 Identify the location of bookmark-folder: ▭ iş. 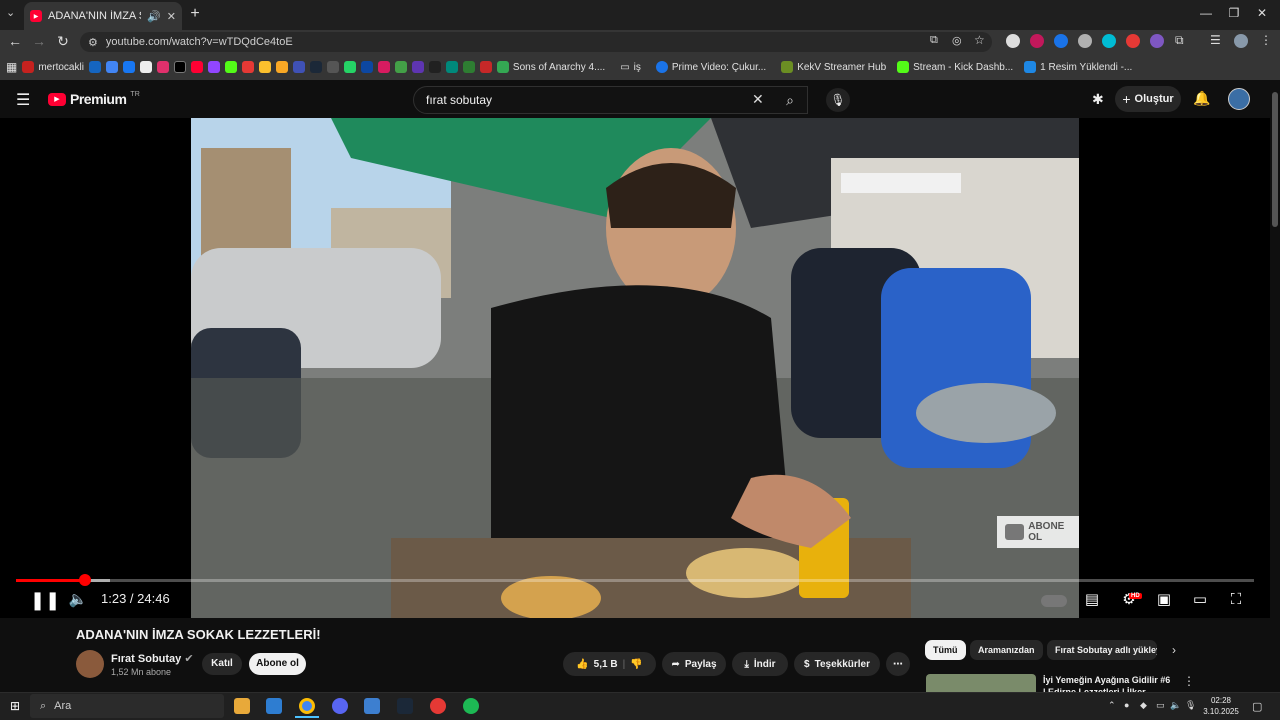
(630, 67).